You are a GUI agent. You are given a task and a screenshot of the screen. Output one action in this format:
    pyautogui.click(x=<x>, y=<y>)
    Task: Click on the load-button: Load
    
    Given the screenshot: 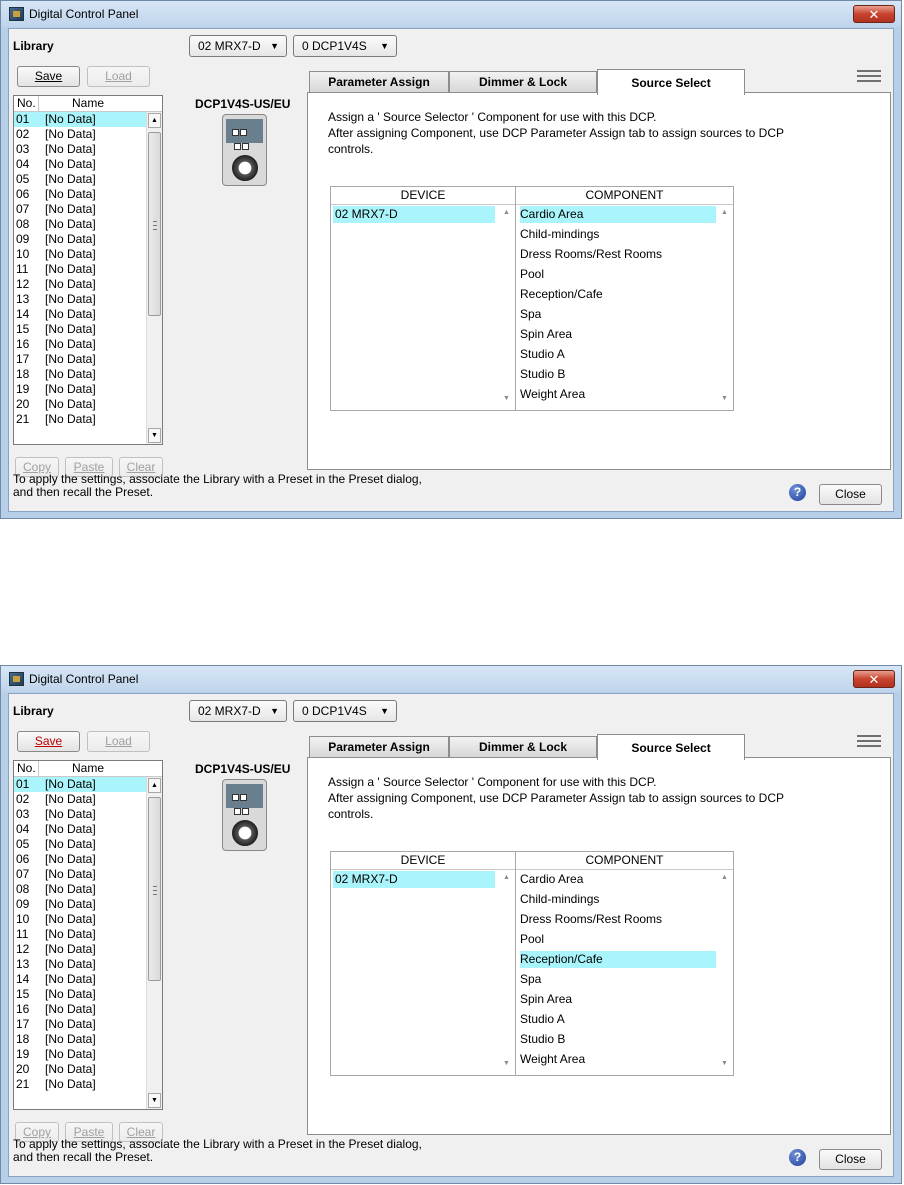 What is the action you would take?
    pyautogui.click(x=118, y=741)
    